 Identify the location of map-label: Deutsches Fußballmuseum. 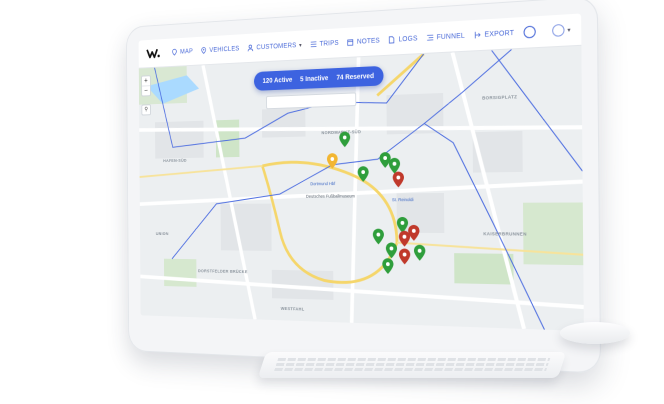
(330, 196).